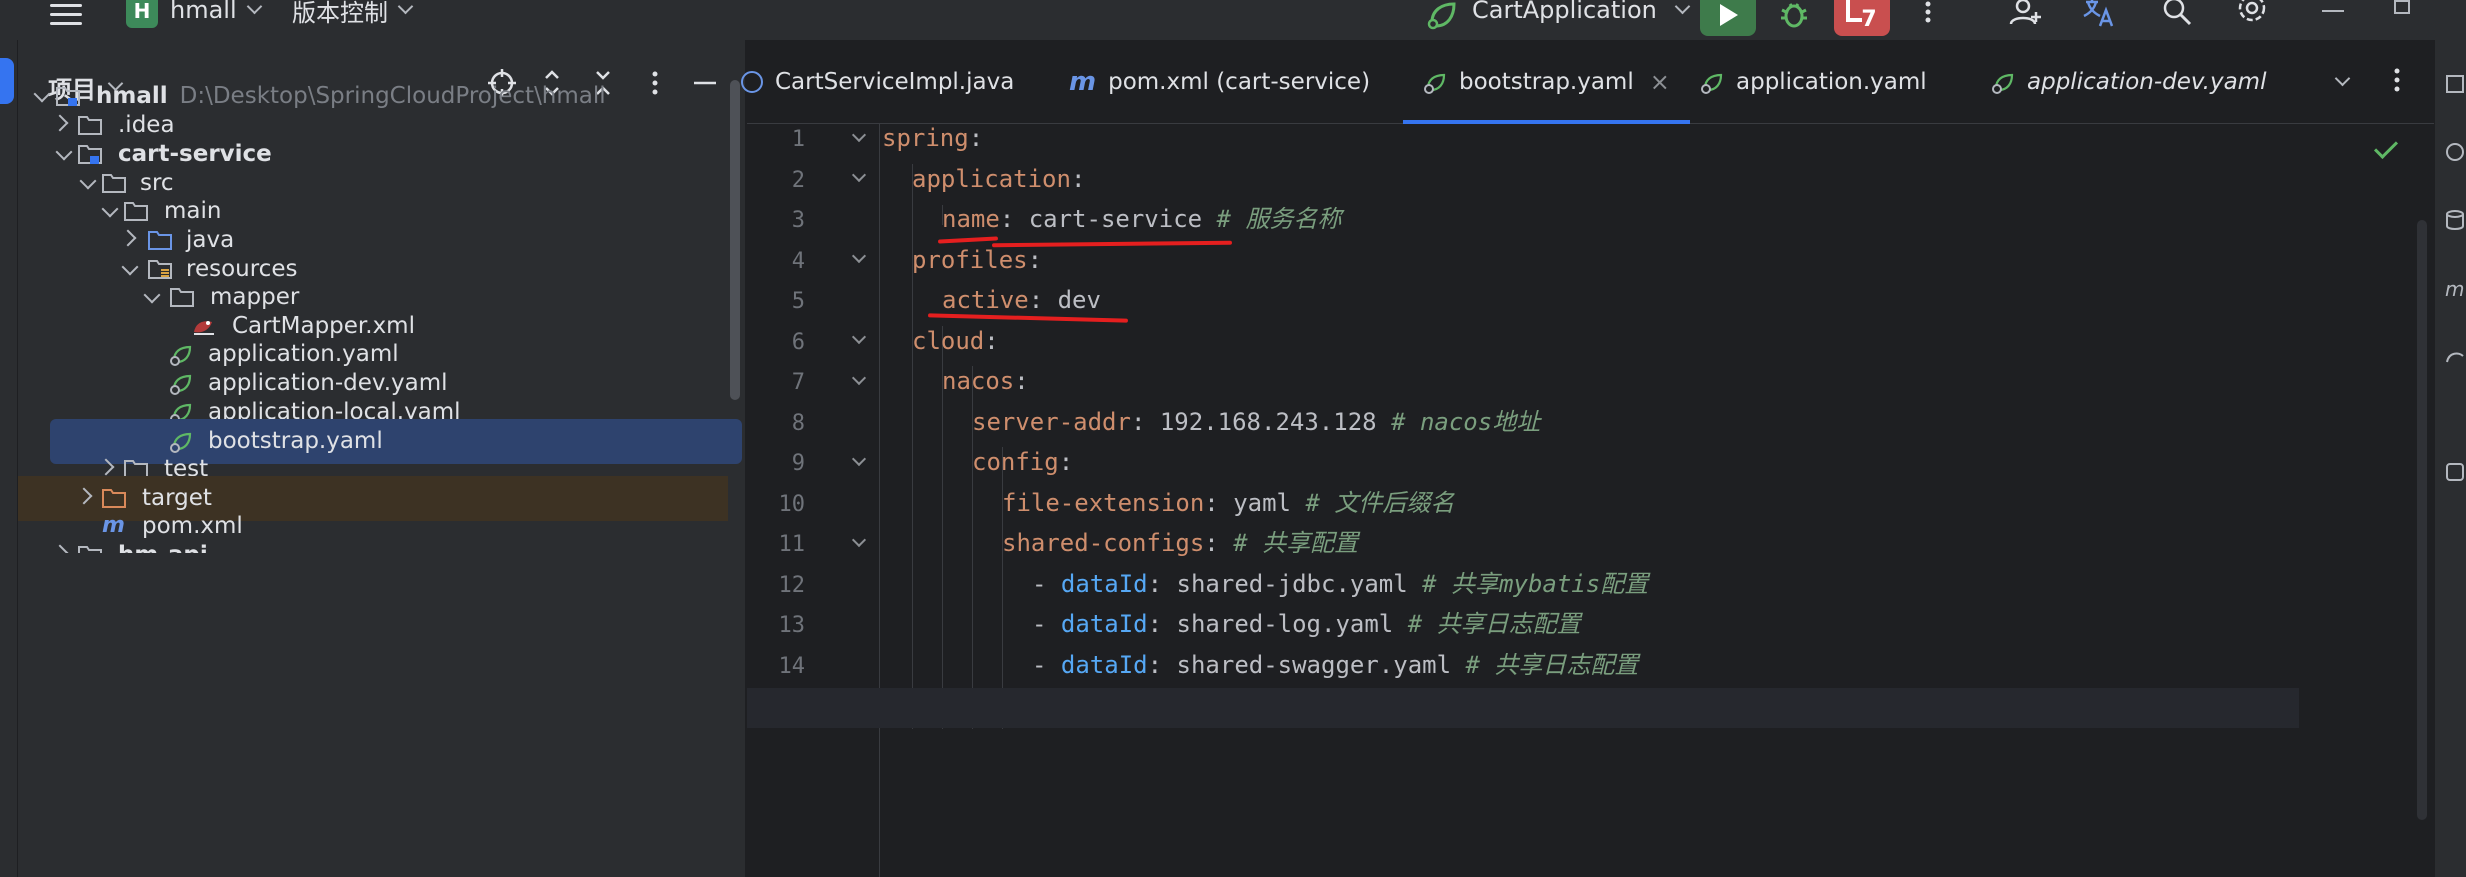  I want to click on yaml-key: active, so click(985, 300).